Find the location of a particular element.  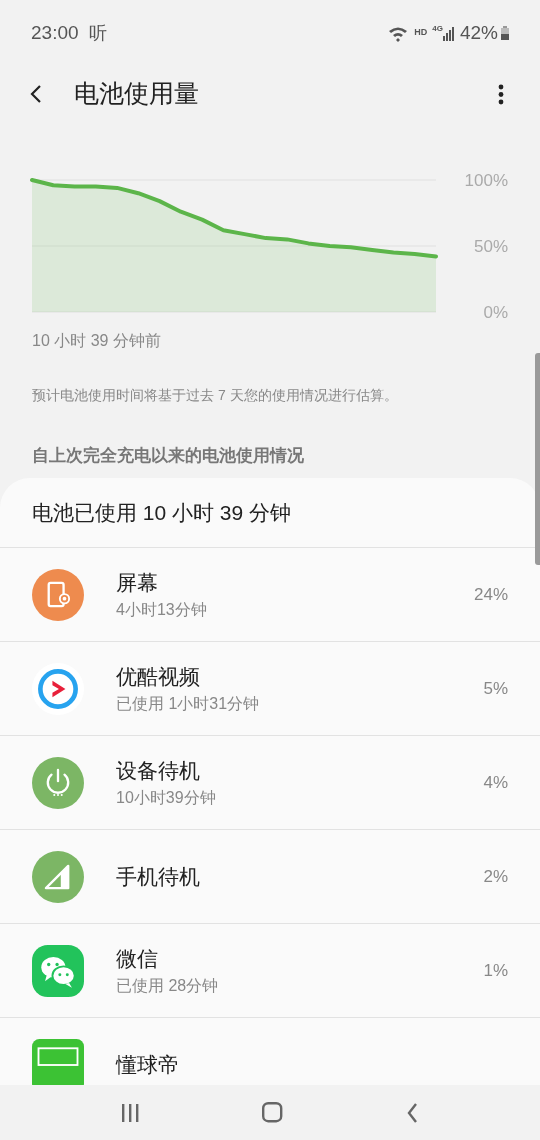

screen-brightness-icon is located at coordinates (58, 594).